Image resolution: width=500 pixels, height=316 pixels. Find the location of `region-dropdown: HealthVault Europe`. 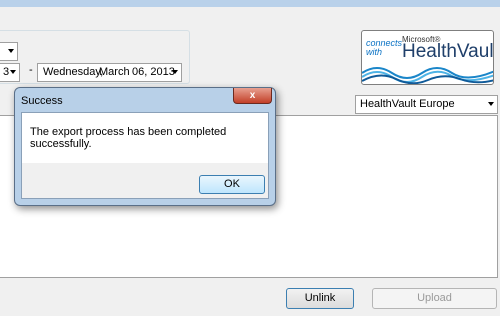

region-dropdown: HealthVault Europe is located at coordinates (426, 104).